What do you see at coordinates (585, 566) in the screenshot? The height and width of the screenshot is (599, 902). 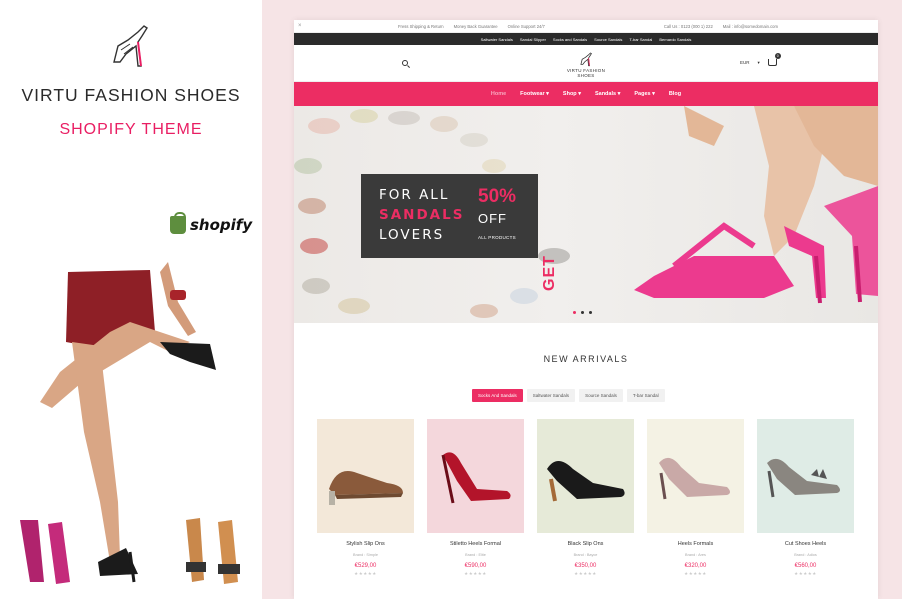 I see `product-price: €350,00` at bounding box center [585, 566].